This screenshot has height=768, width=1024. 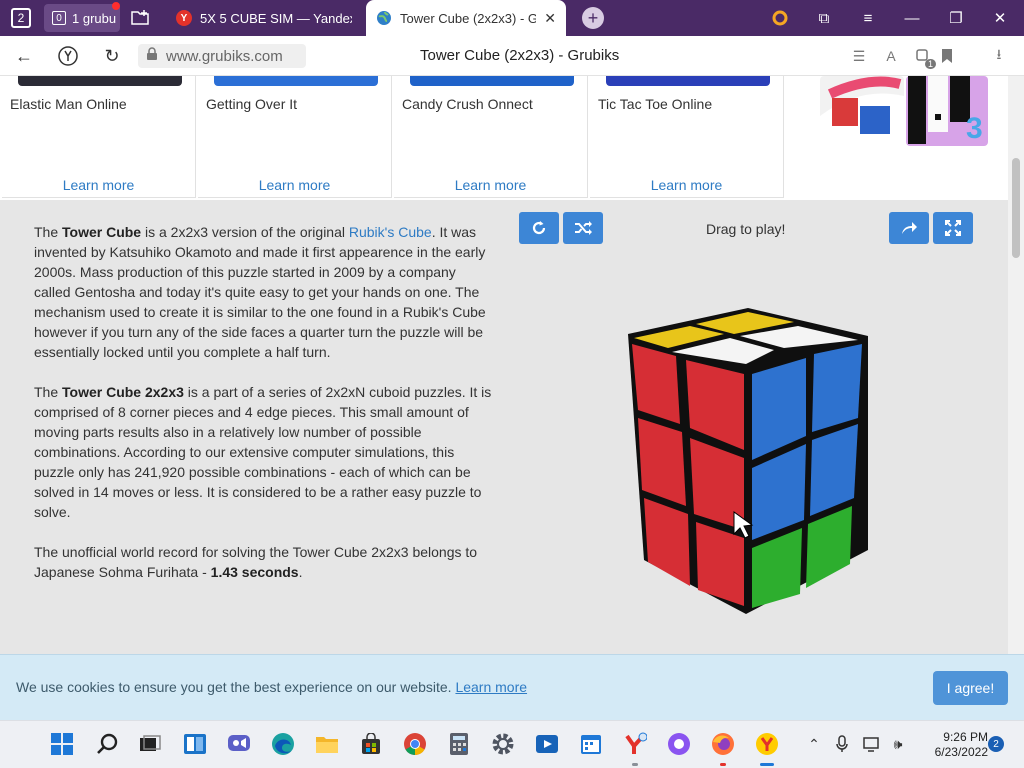 What do you see at coordinates (152, 56) in the screenshot?
I see `lock-icon` at bounding box center [152, 56].